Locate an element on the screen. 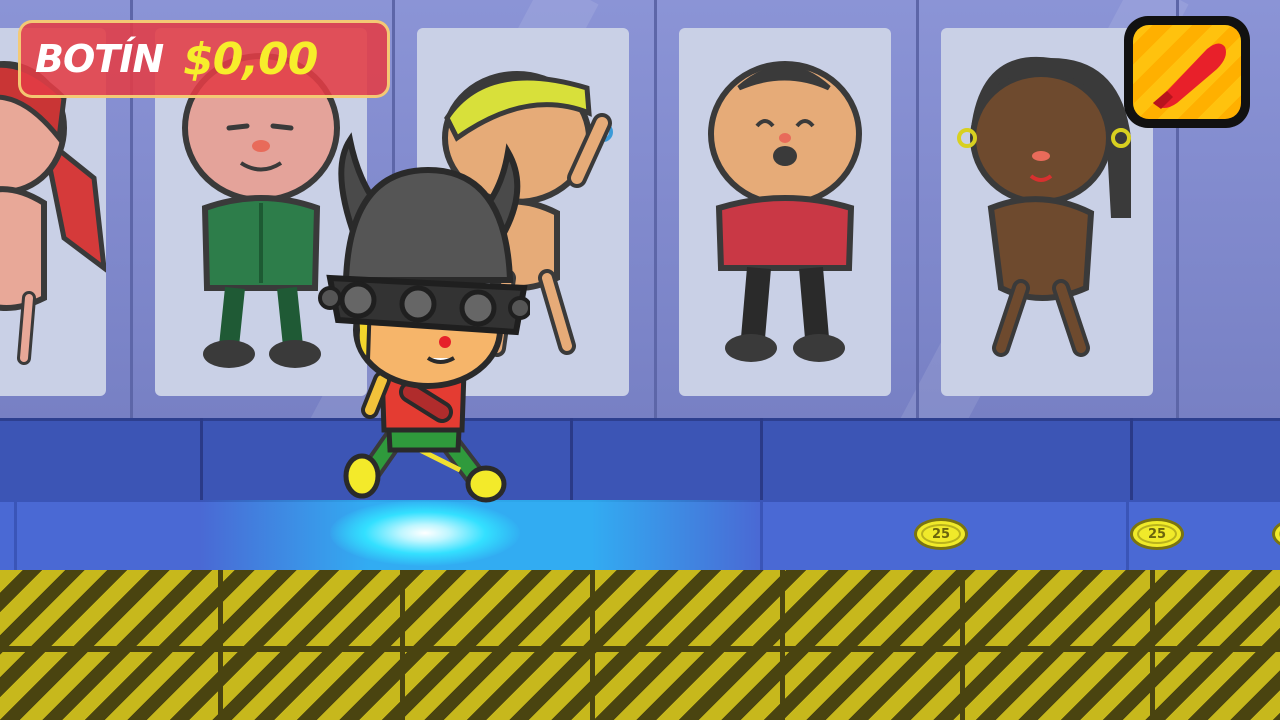 Image resolution: width=1280 pixels, height=720 pixels. player-character is located at coordinates (421, 322).